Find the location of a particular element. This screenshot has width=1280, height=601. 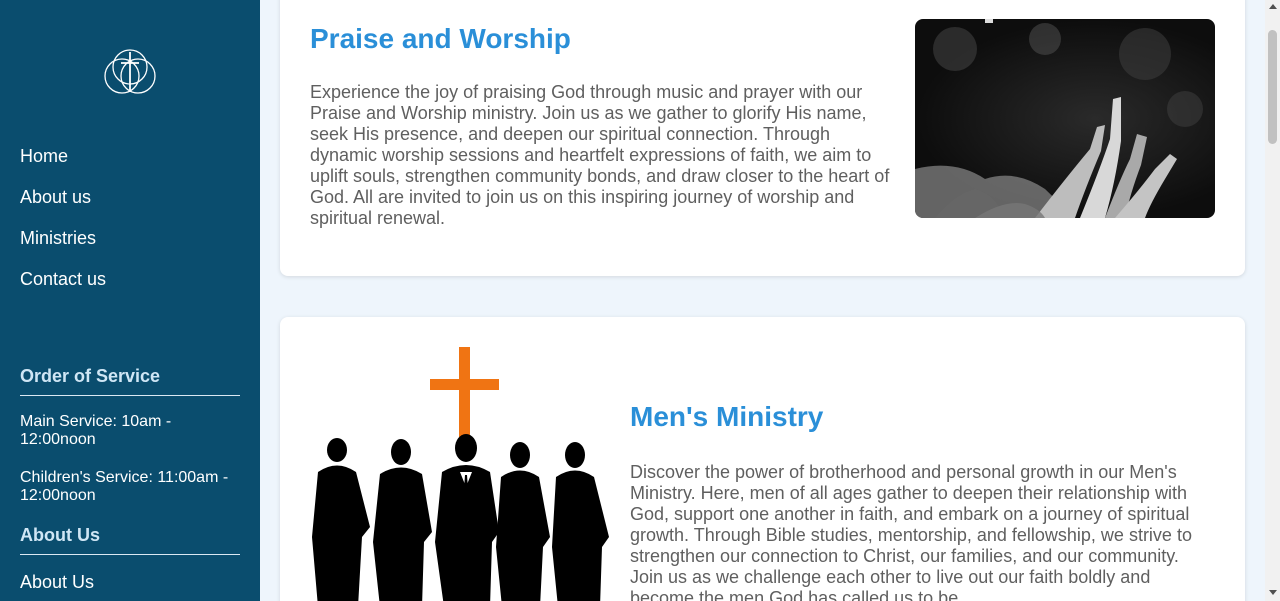

children-service-text: Children's Service: 11:00am - 12:00noon is located at coordinates (124, 486).